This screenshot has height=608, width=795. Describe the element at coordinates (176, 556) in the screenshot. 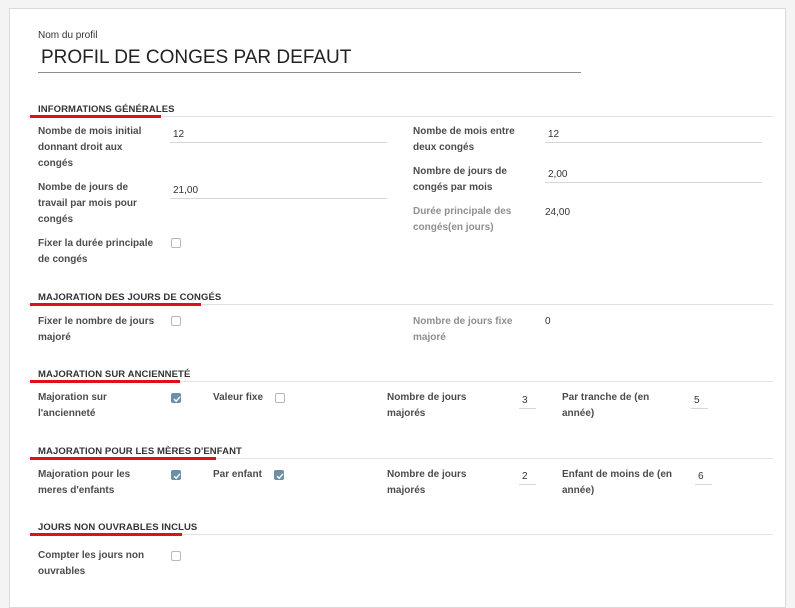

I see `count-non-working-checkbox` at that location.